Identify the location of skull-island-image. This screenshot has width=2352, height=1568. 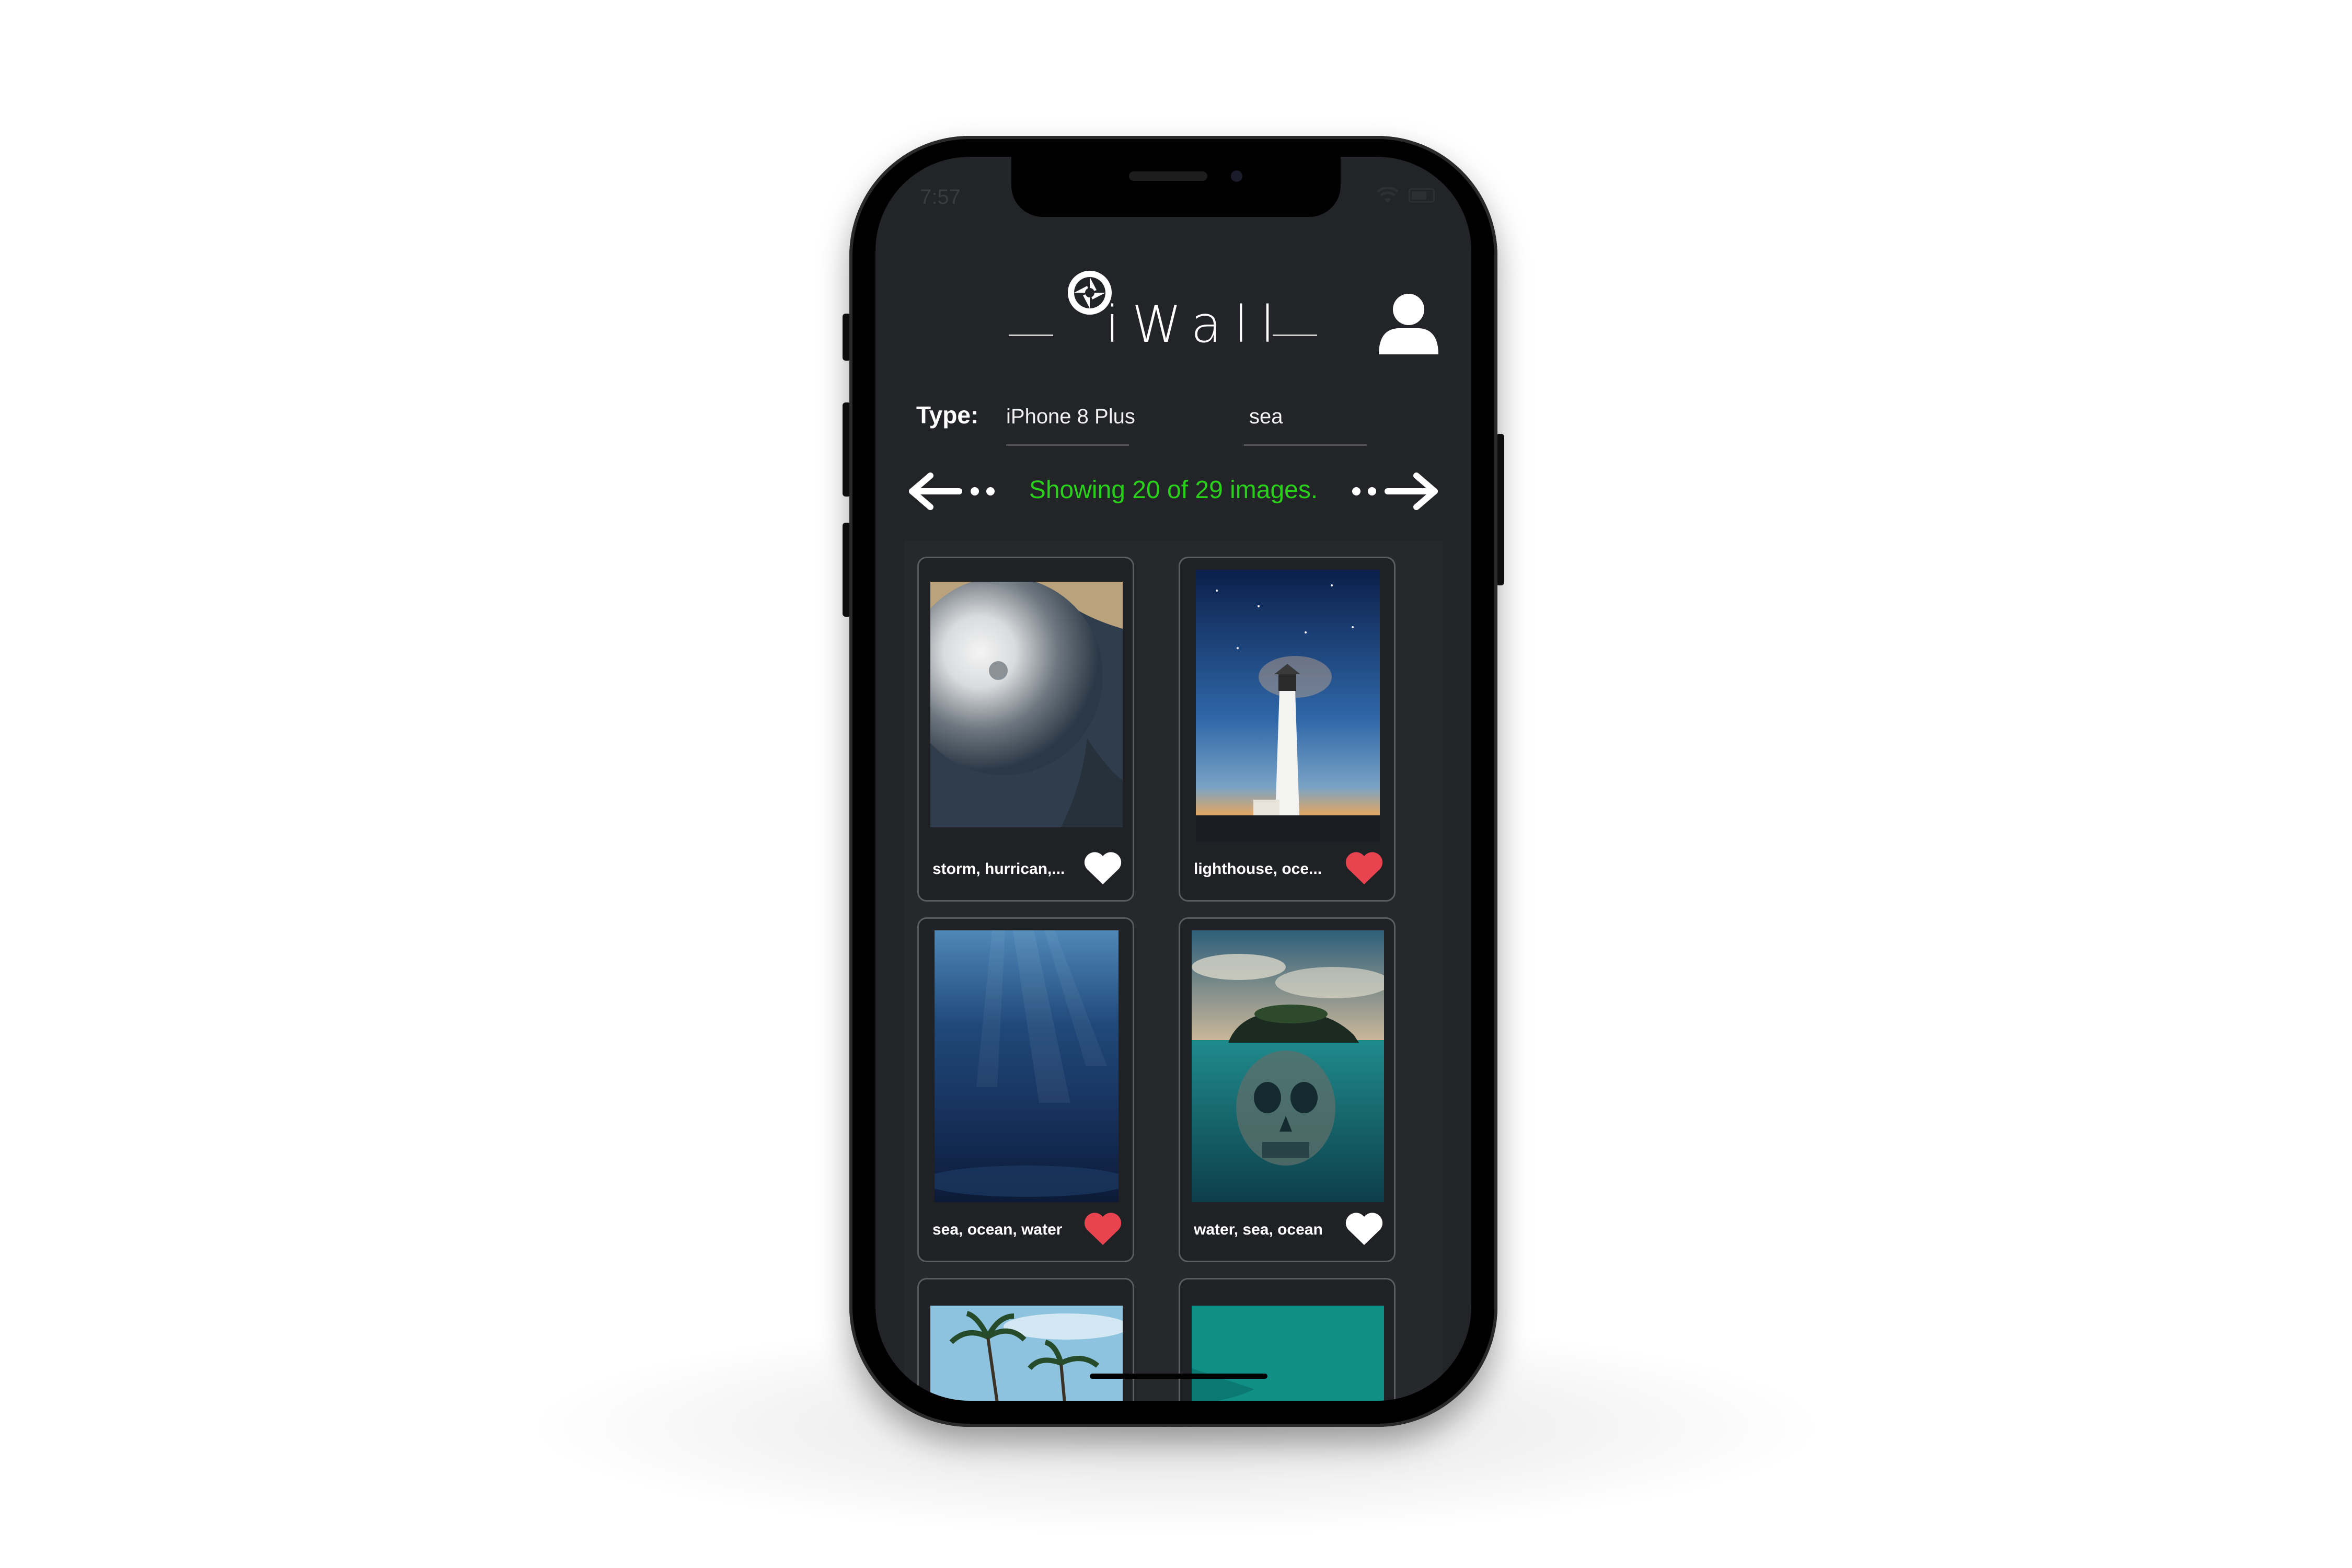
(1288, 1066).